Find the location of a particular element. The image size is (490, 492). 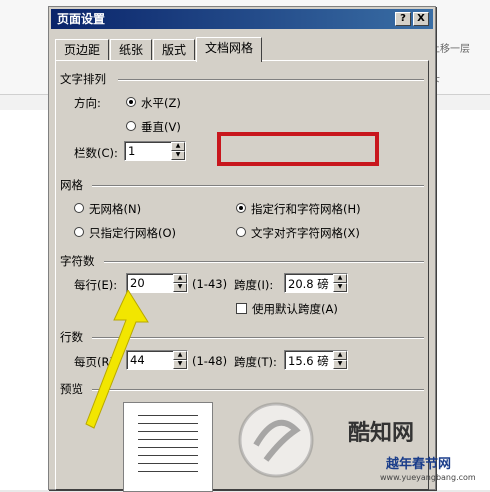

columns-label: 栏数(C): is located at coordinates (96, 153).